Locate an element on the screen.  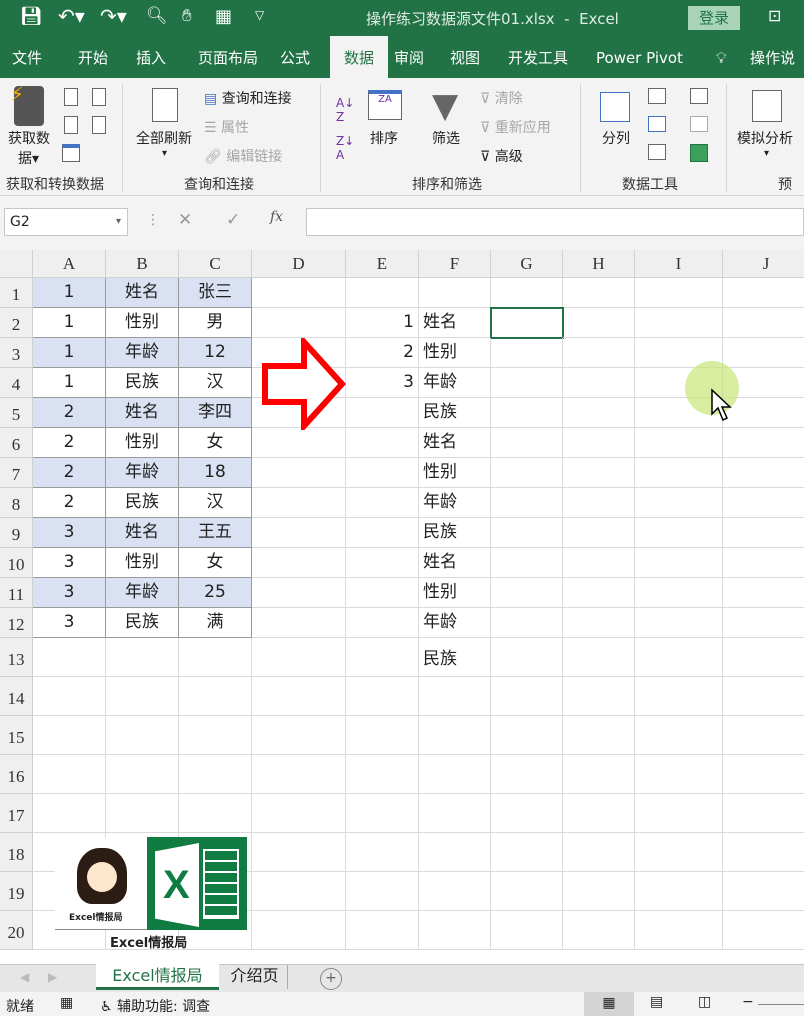
save-icon: 💾︎ is located at coordinates (31, 16).